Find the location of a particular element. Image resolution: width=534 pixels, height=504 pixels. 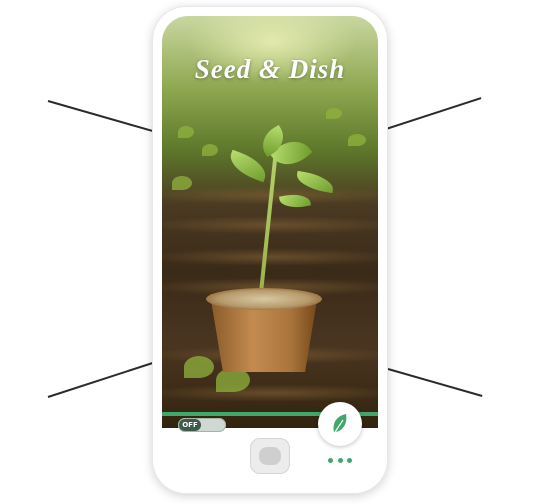

home-button is located at coordinates (270, 456).